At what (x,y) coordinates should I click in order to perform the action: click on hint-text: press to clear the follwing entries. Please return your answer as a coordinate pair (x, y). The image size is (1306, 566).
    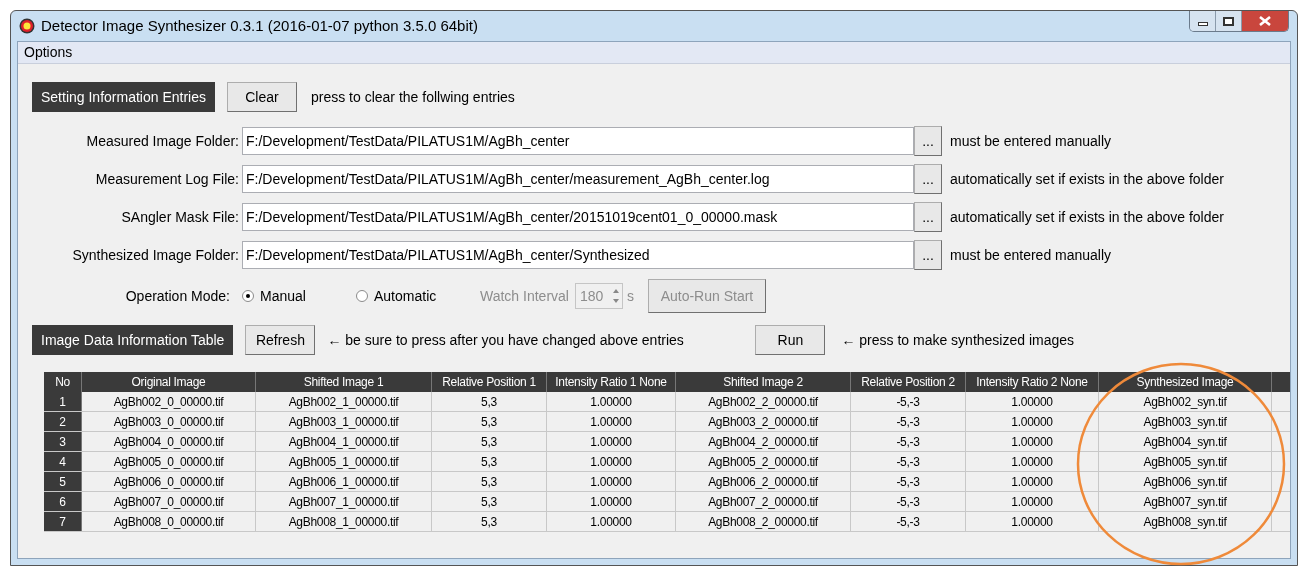
    Looking at the image, I should click on (413, 97).